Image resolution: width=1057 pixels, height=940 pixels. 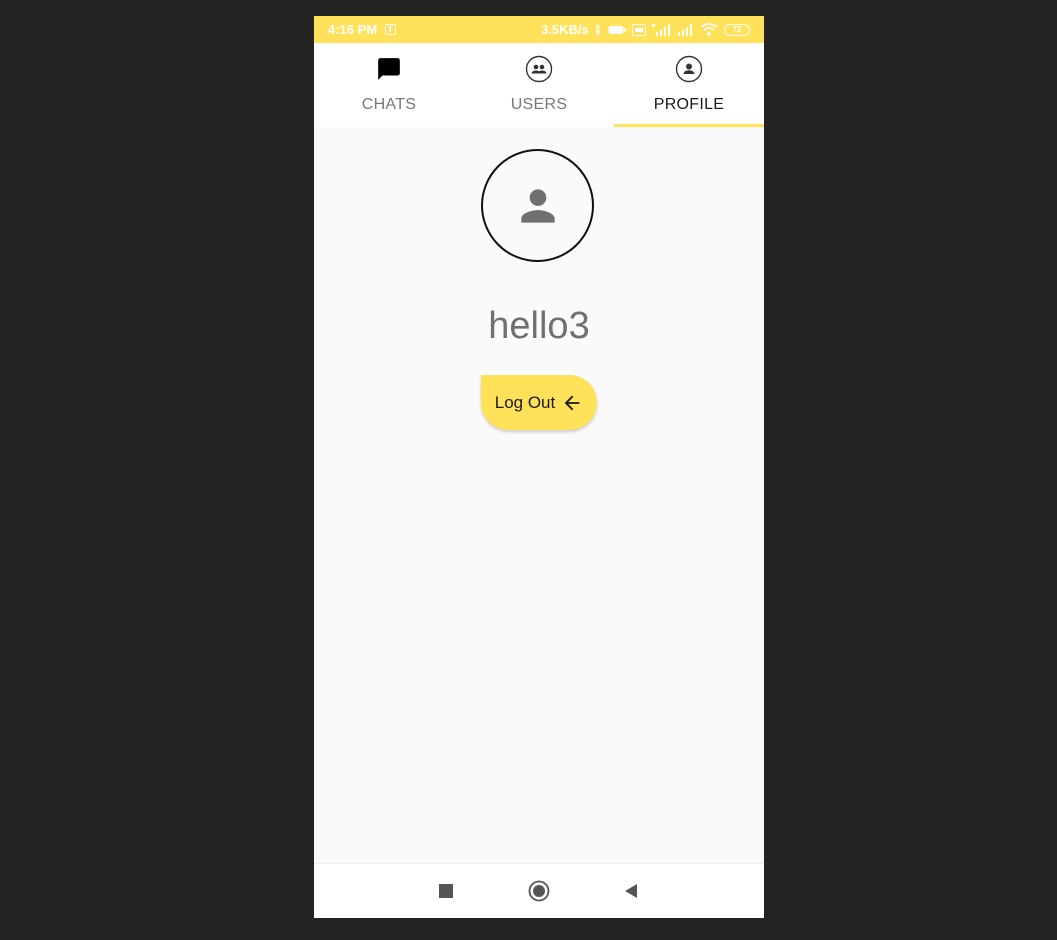 I want to click on recents-square-icon, so click(x=446, y=891).